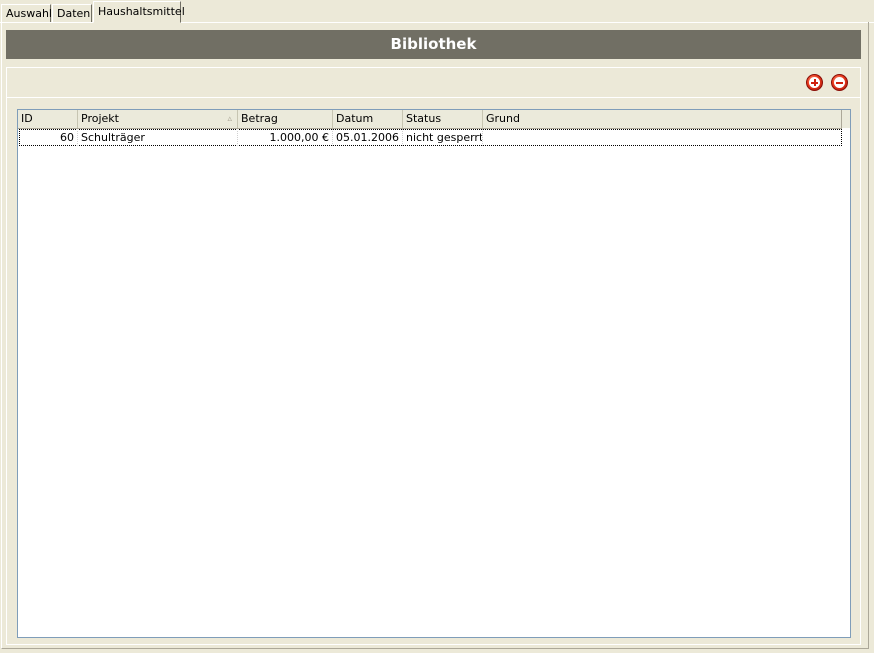 The image size is (874, 653). Describe the element at coordinates (368, 119) in the screenshot. I see `column-header-datum: Datum` at that location.